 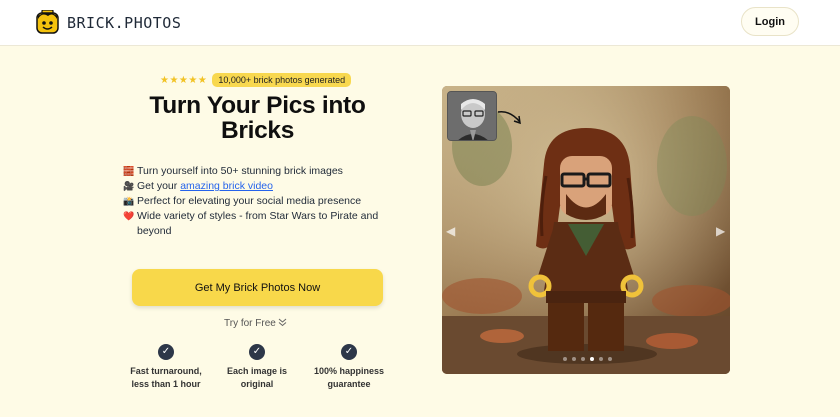 I want to click on perk-line: Each image is, so click(x=257, y=371).